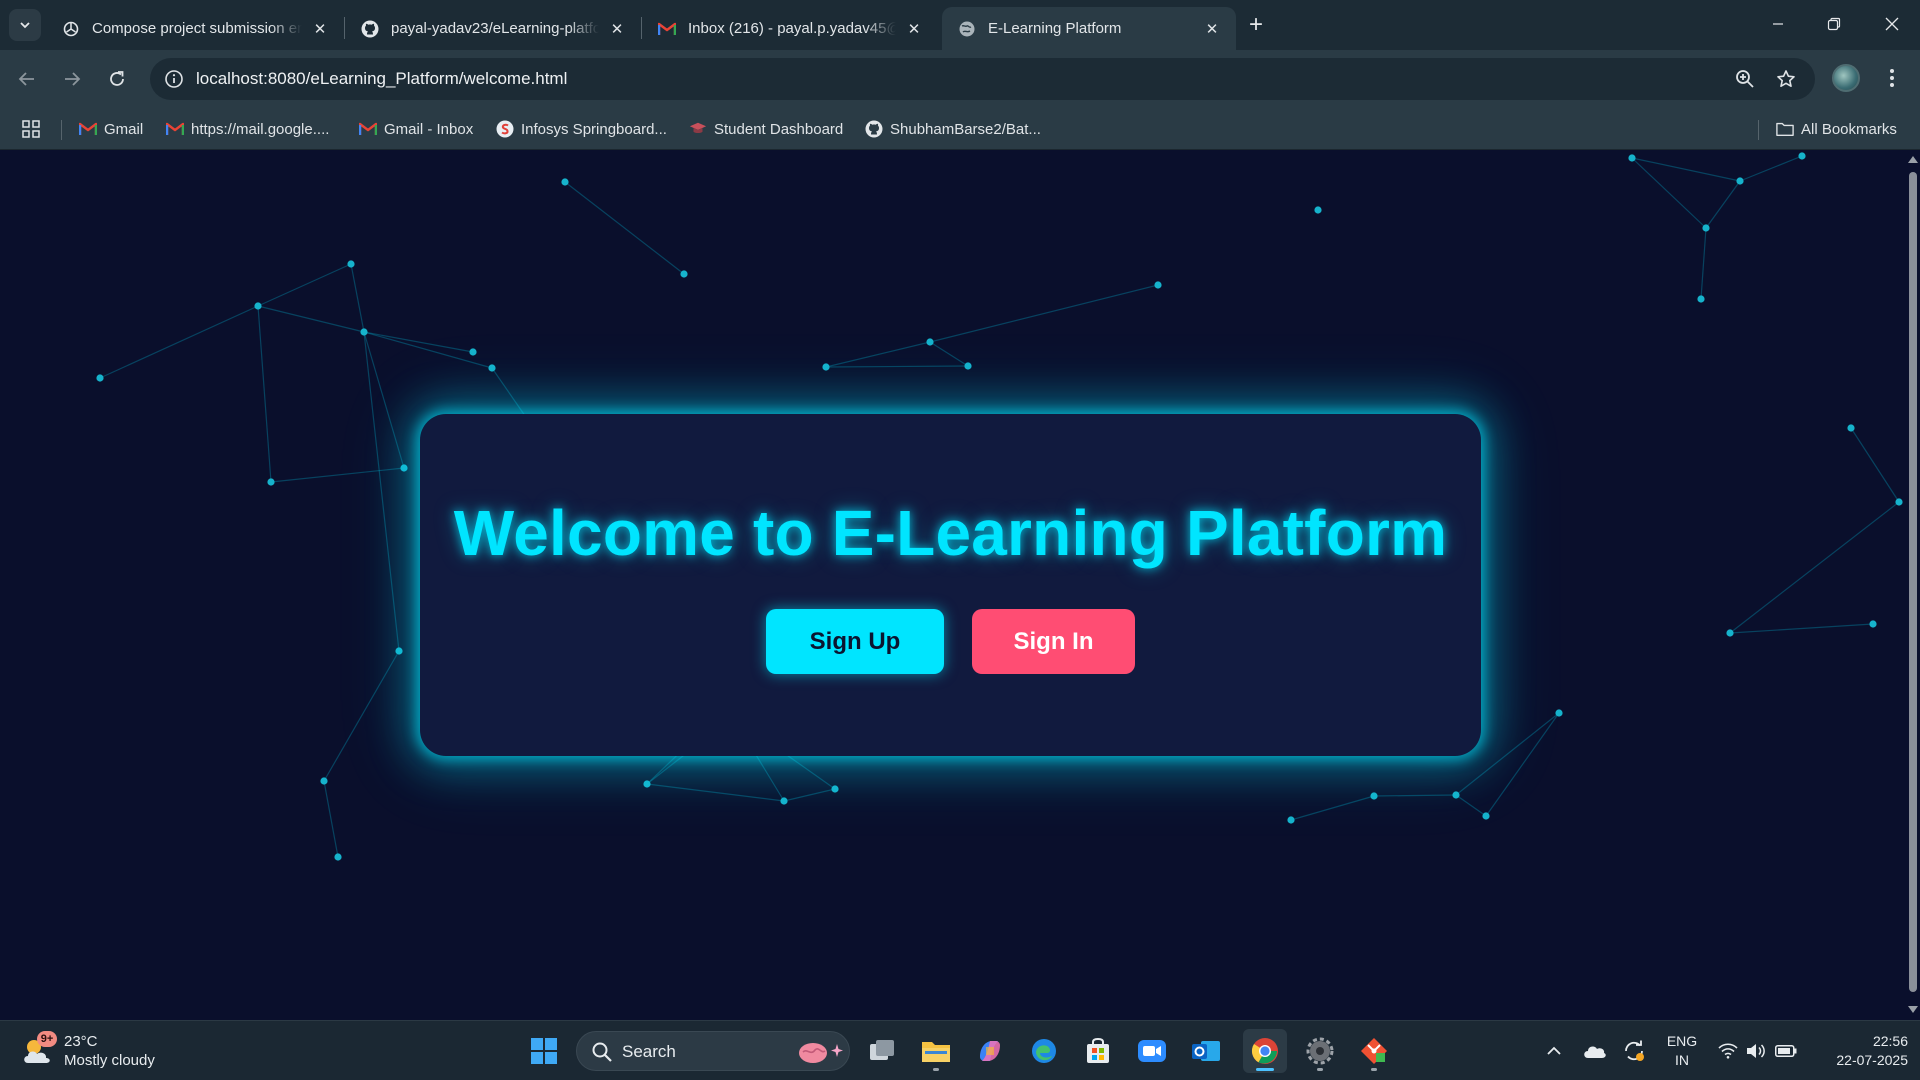 The height and width of the screenshot is (1080, 1920). I want to click on github-icon, so click(370, 29).